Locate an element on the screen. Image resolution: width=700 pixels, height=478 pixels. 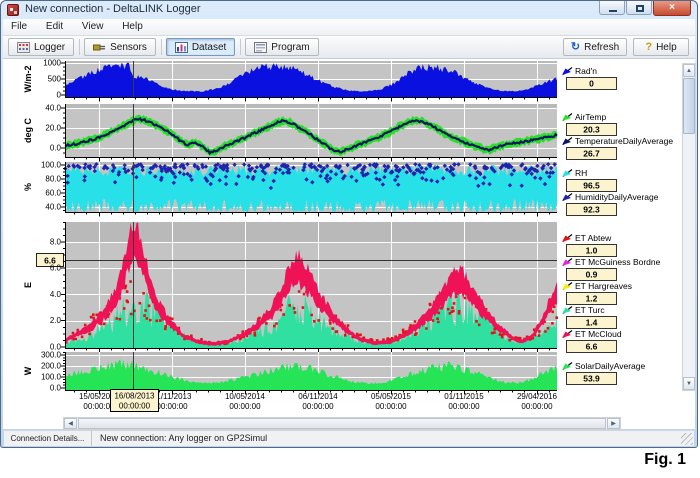
scroll-left-button: ◀ is located at coordinates (70, 423).